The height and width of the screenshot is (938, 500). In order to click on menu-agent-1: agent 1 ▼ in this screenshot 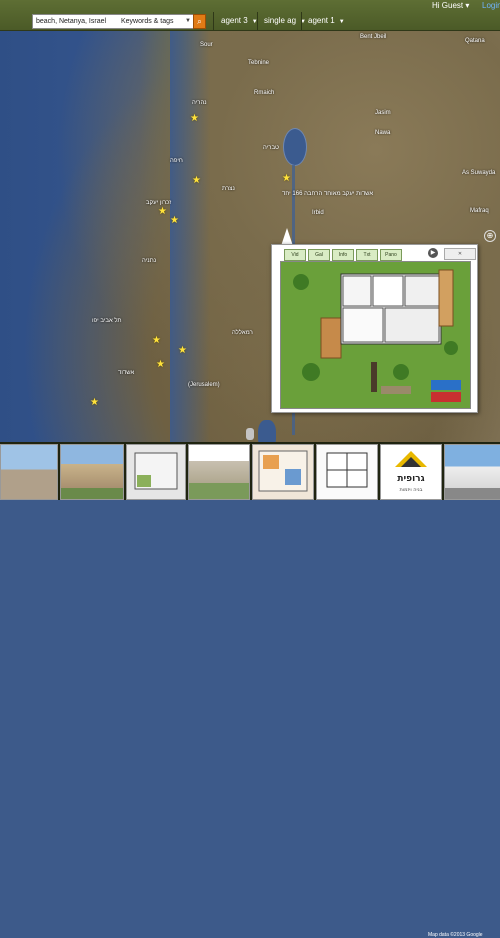, I will do `click(326, 21)`.